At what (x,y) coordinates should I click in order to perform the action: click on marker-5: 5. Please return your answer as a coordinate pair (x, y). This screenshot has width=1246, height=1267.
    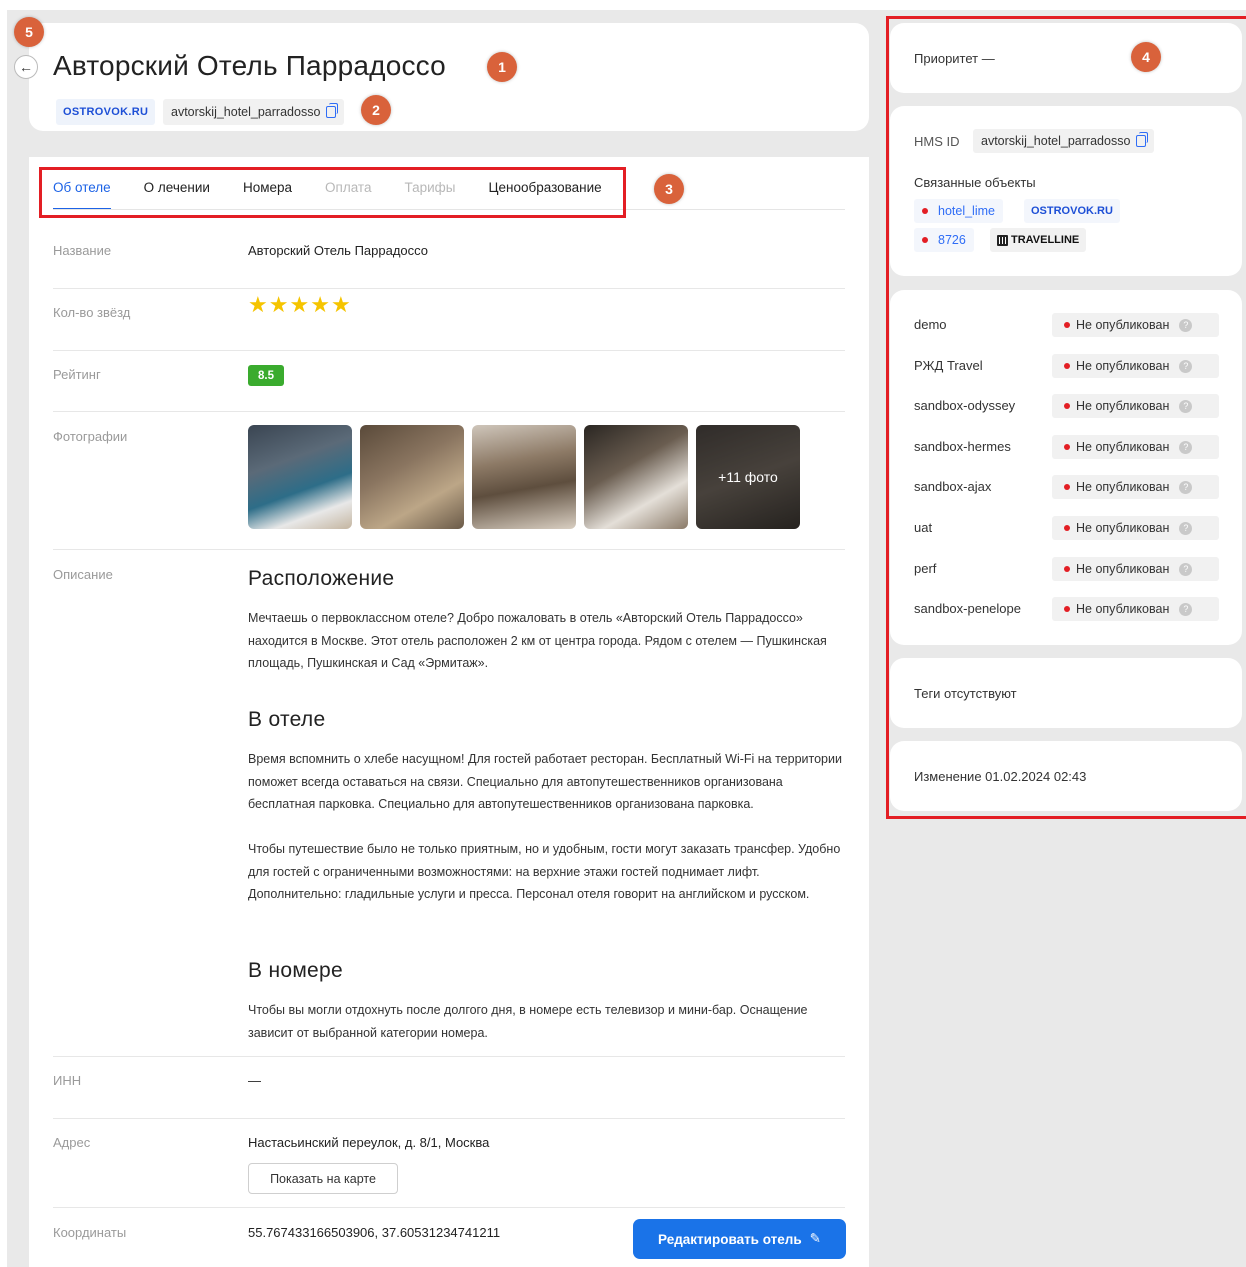
    Looking at the image, I should click on (29, 32).